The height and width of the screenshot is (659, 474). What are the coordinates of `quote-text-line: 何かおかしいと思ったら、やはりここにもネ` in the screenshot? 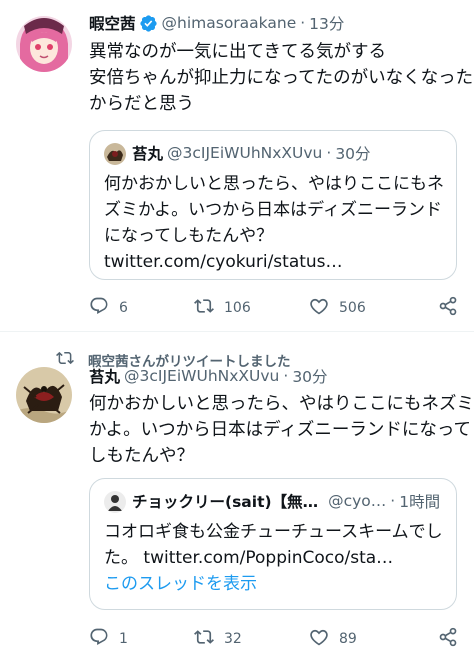 It's located at (274, 184).